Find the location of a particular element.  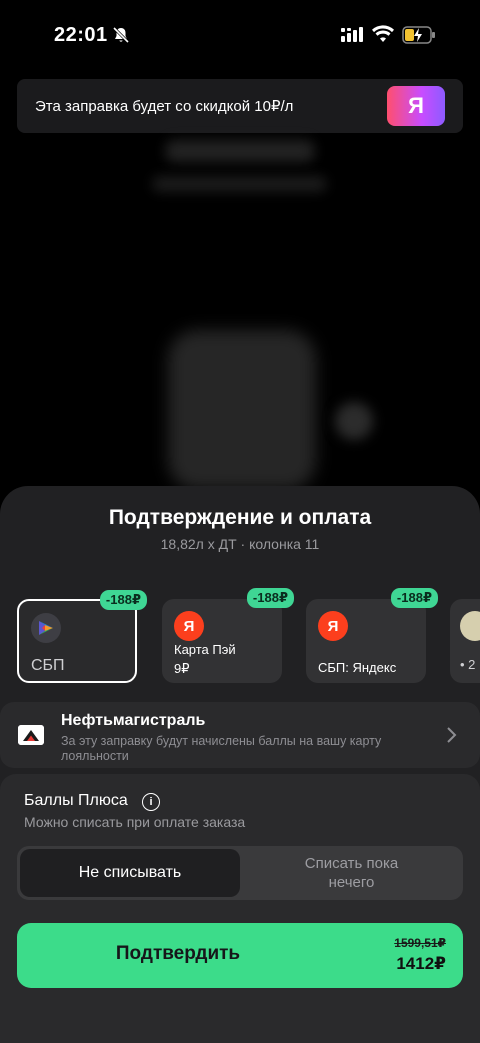

plus-points-subtitle: Можно списать при оплате заказа is located at coordinates (135, 822).